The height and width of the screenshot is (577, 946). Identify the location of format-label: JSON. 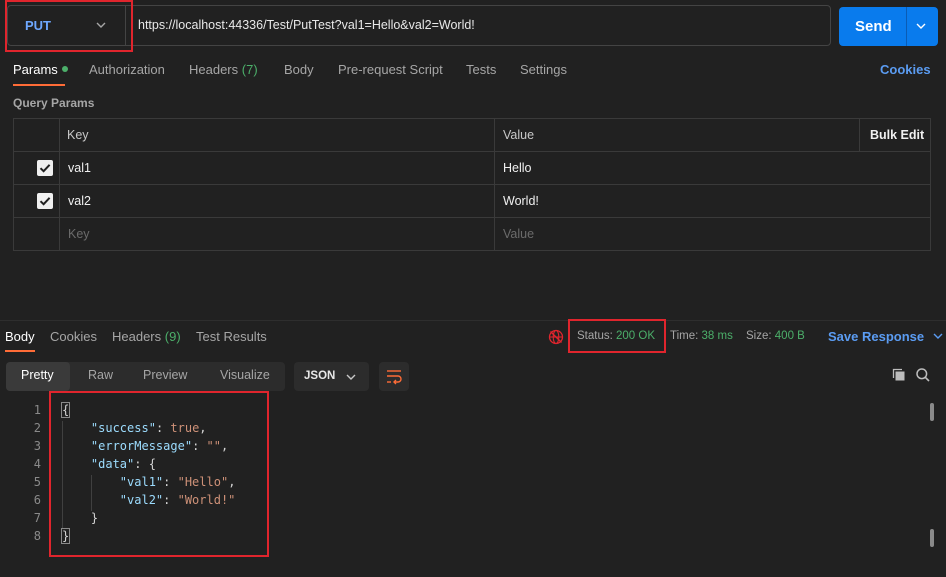
(320, 376).